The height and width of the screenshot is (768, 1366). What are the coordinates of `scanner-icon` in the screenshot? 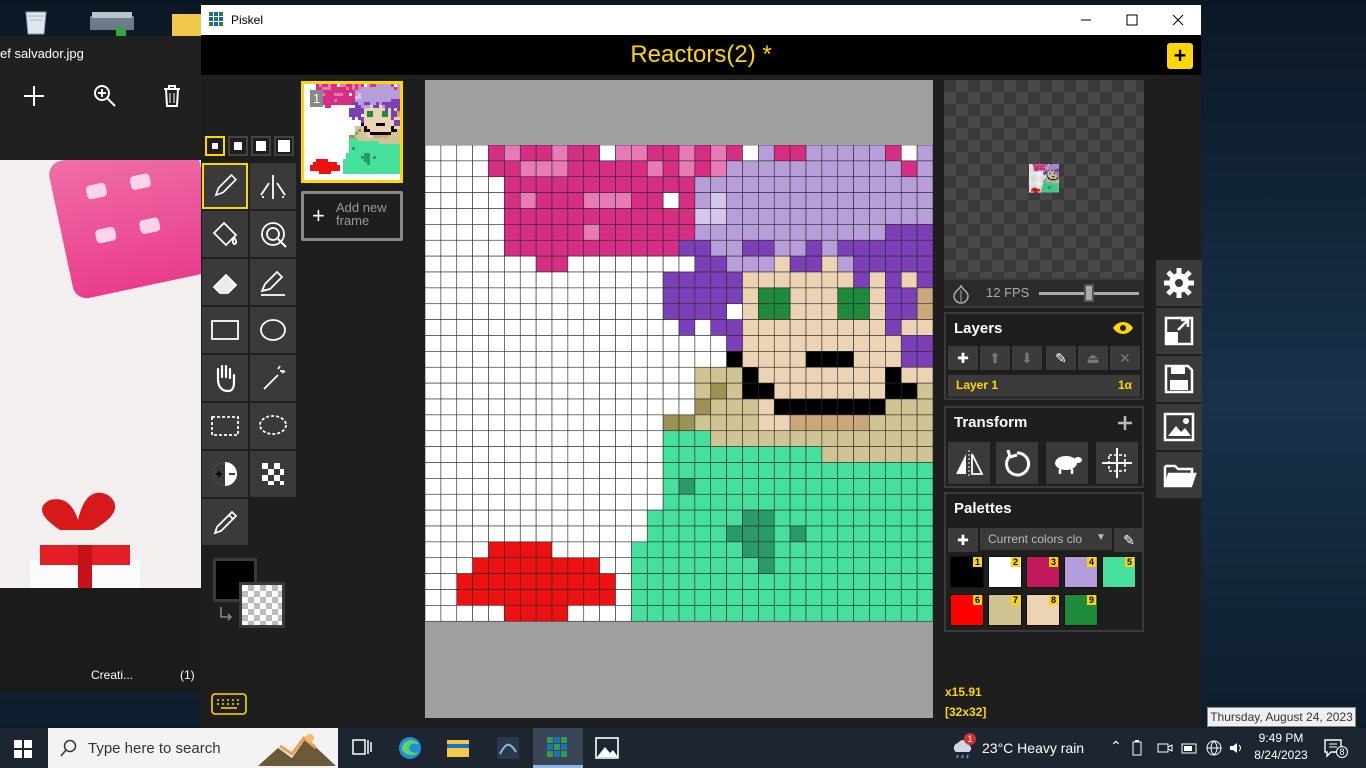 It's located at (112, 21).